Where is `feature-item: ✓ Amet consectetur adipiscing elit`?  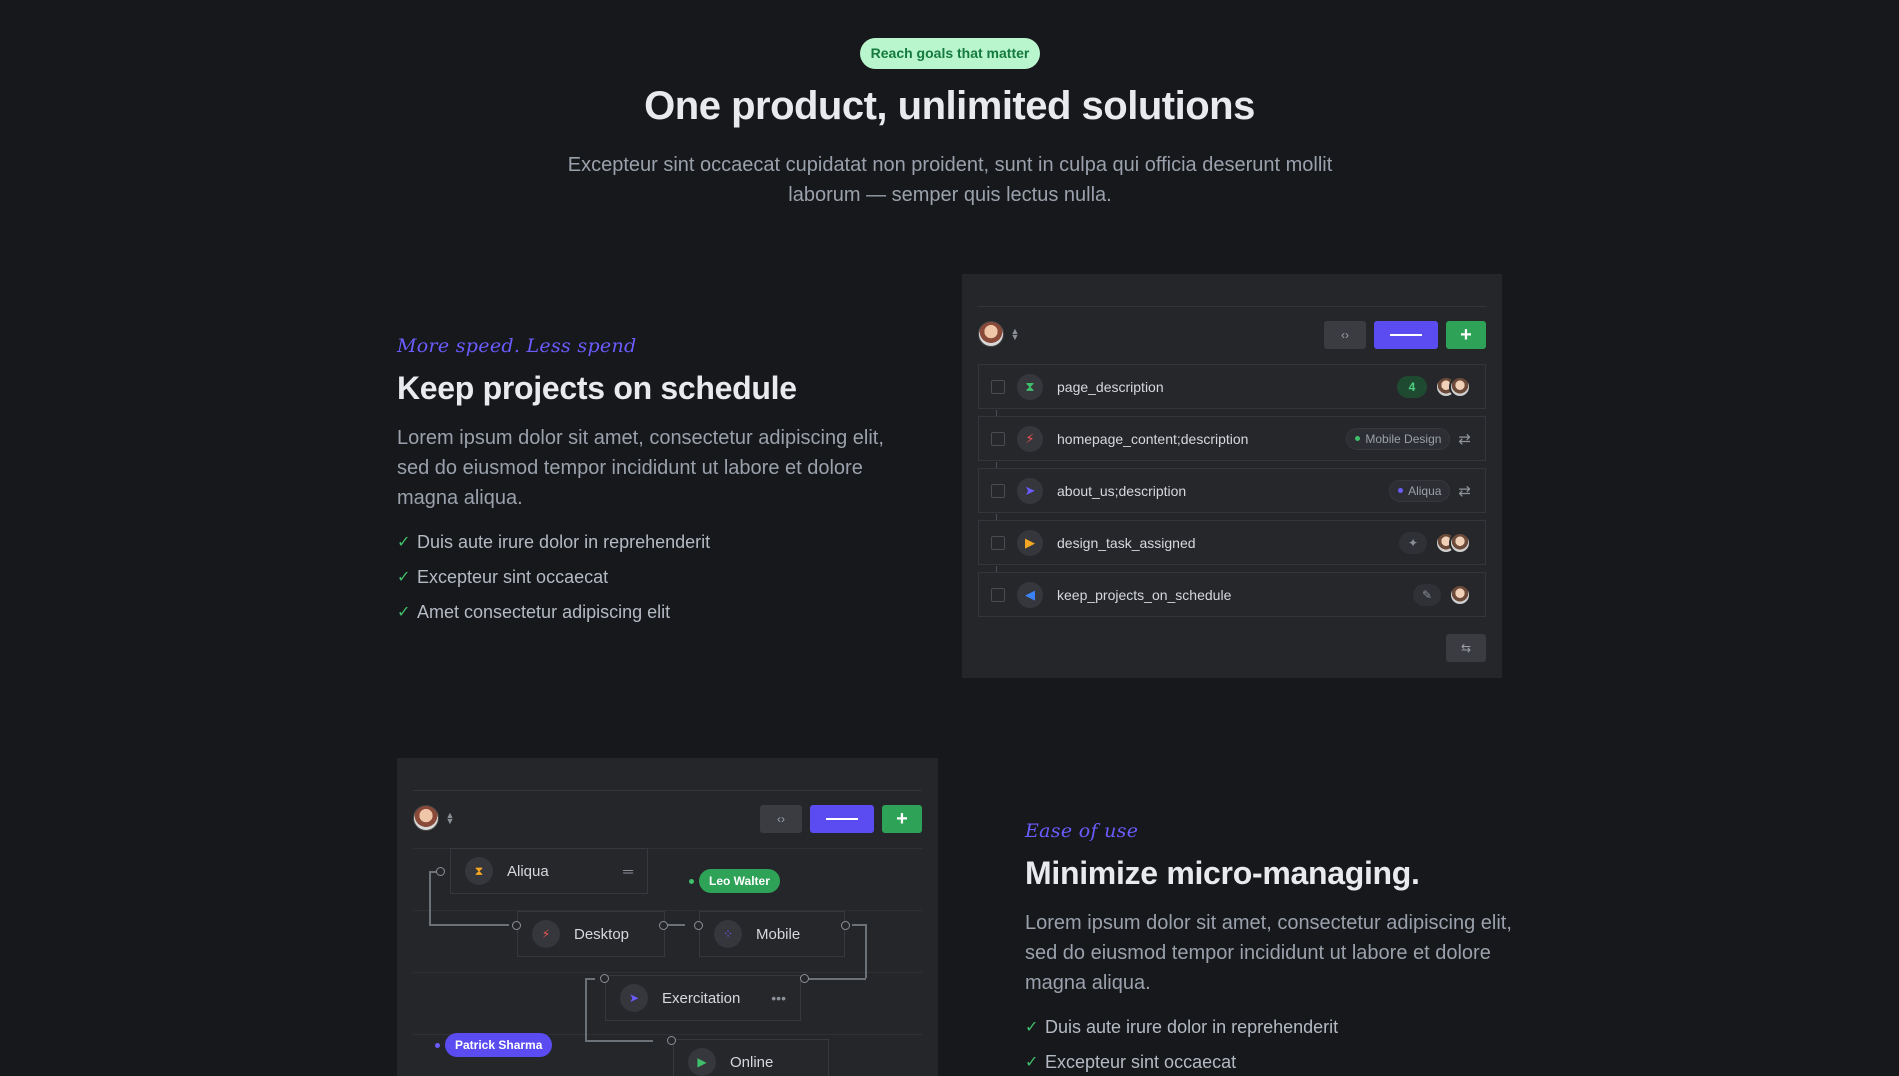 feature-item: ✓ Amet consectetur adipiscing elit is located at coordinates (553, 612).